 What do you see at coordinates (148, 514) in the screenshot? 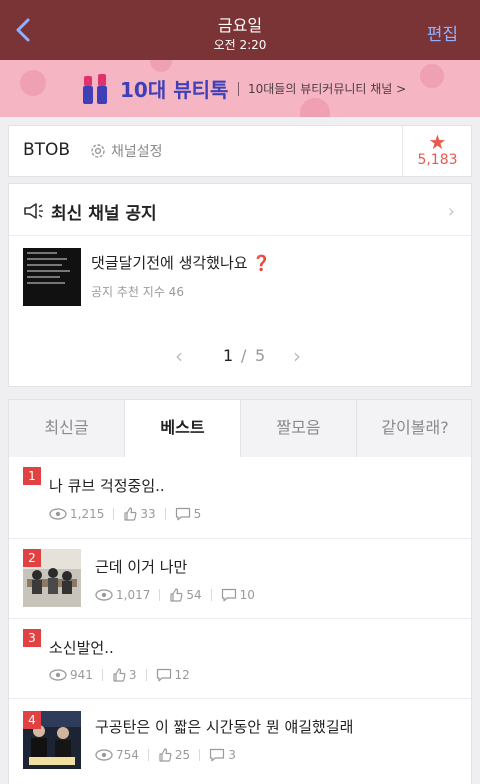
I see `like-count: 33` at bounding box center [148, 514].